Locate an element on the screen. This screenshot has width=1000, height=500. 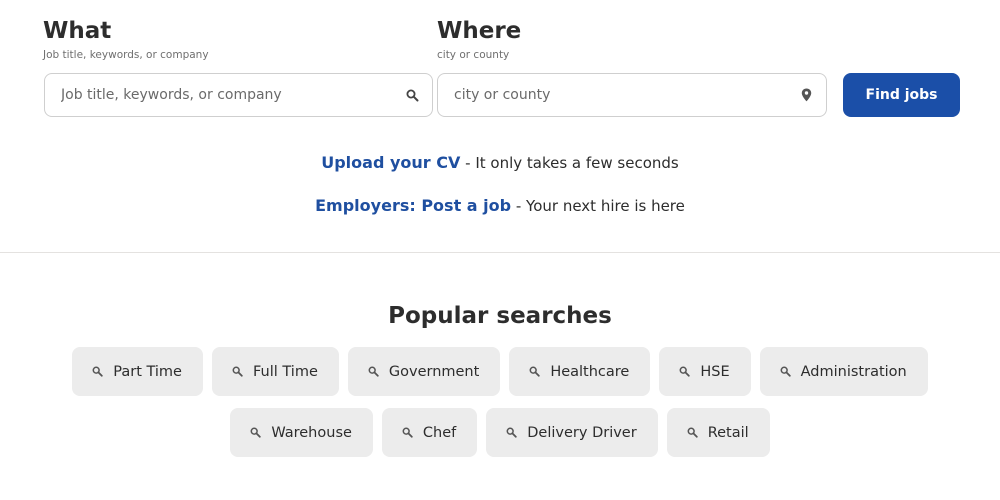
pill-label: Chef is located at coordinates (439, 432).